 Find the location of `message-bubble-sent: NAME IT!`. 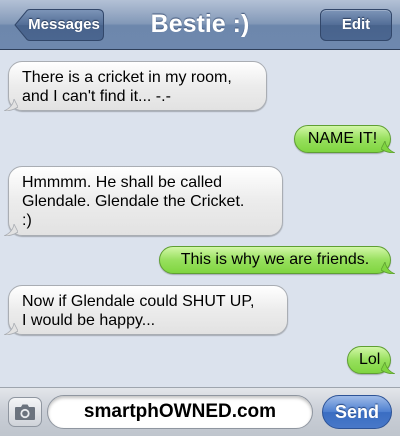

message-bubble-sent: NAME IT! is located at coordinates (344, 139).